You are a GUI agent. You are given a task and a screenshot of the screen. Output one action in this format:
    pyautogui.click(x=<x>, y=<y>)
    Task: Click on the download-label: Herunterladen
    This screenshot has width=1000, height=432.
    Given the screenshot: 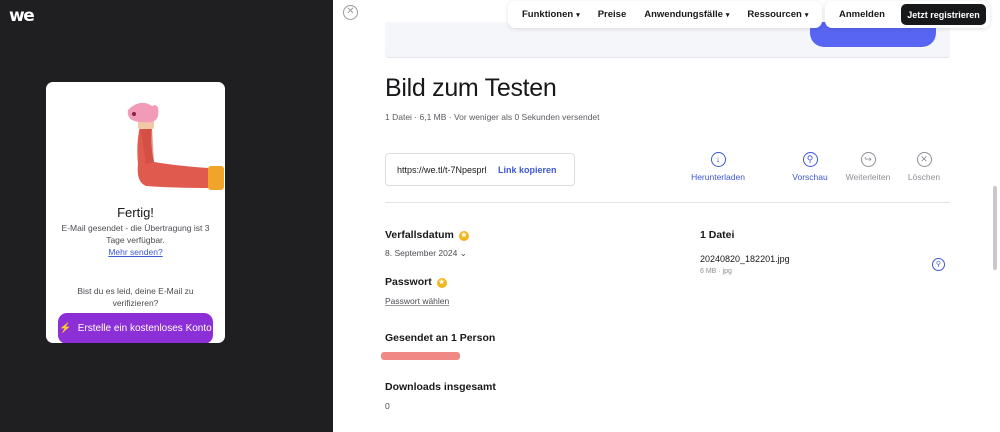 What is the action you would take?
    pyautogui.click(x=718, y=177)
    